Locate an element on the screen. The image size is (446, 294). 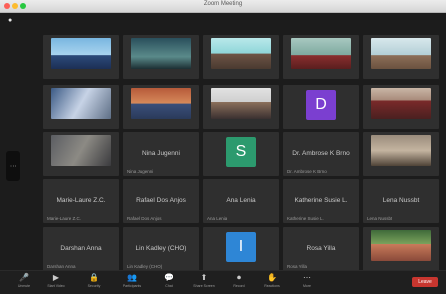
participant-tile: Marie-Laure Z.C. Marie-Laure Z.C. is located at coordinates (81, 201).